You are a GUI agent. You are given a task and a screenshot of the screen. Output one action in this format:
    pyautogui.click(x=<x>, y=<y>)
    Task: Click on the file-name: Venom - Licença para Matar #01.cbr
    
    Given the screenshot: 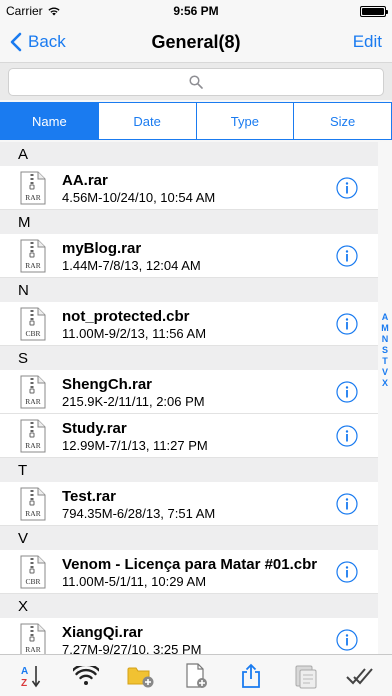 What is the action you would take?
    pyautogui.click(x=190, y=564)
    